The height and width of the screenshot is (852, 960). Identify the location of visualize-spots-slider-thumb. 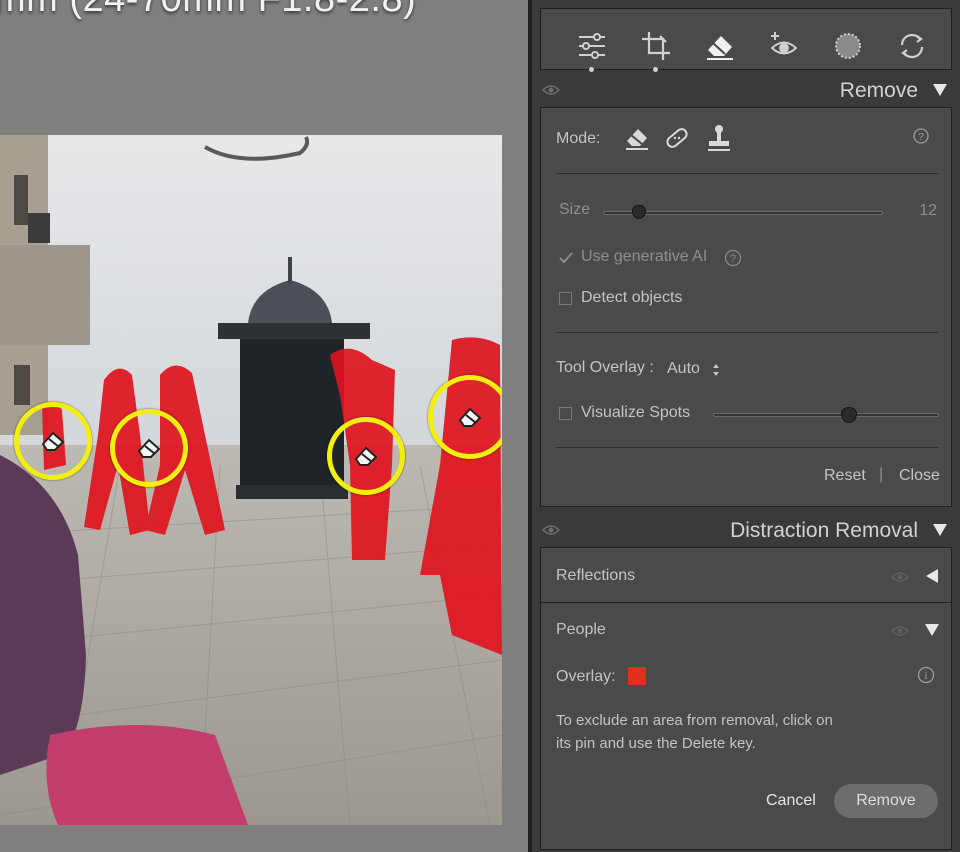
(848, 415).